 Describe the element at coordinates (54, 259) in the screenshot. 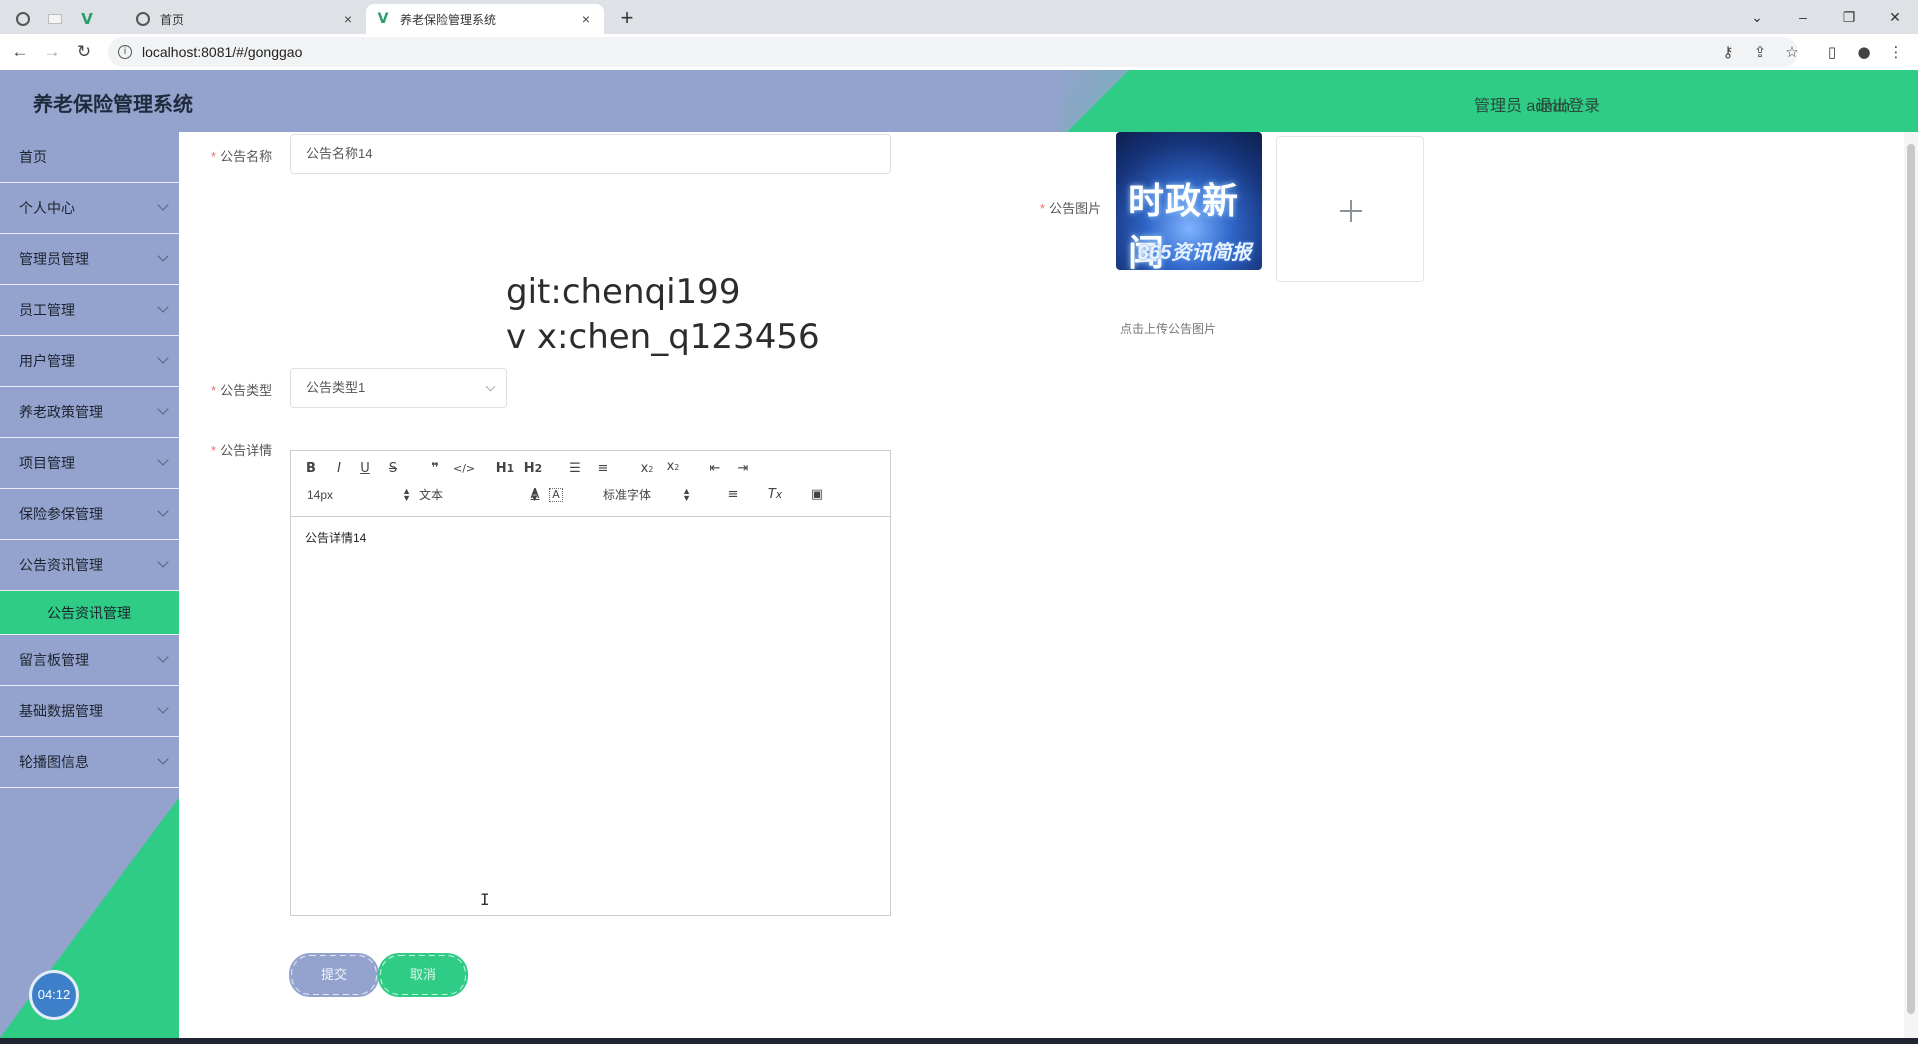

I see `sidebar-item-label: 管理员管理` at that location.